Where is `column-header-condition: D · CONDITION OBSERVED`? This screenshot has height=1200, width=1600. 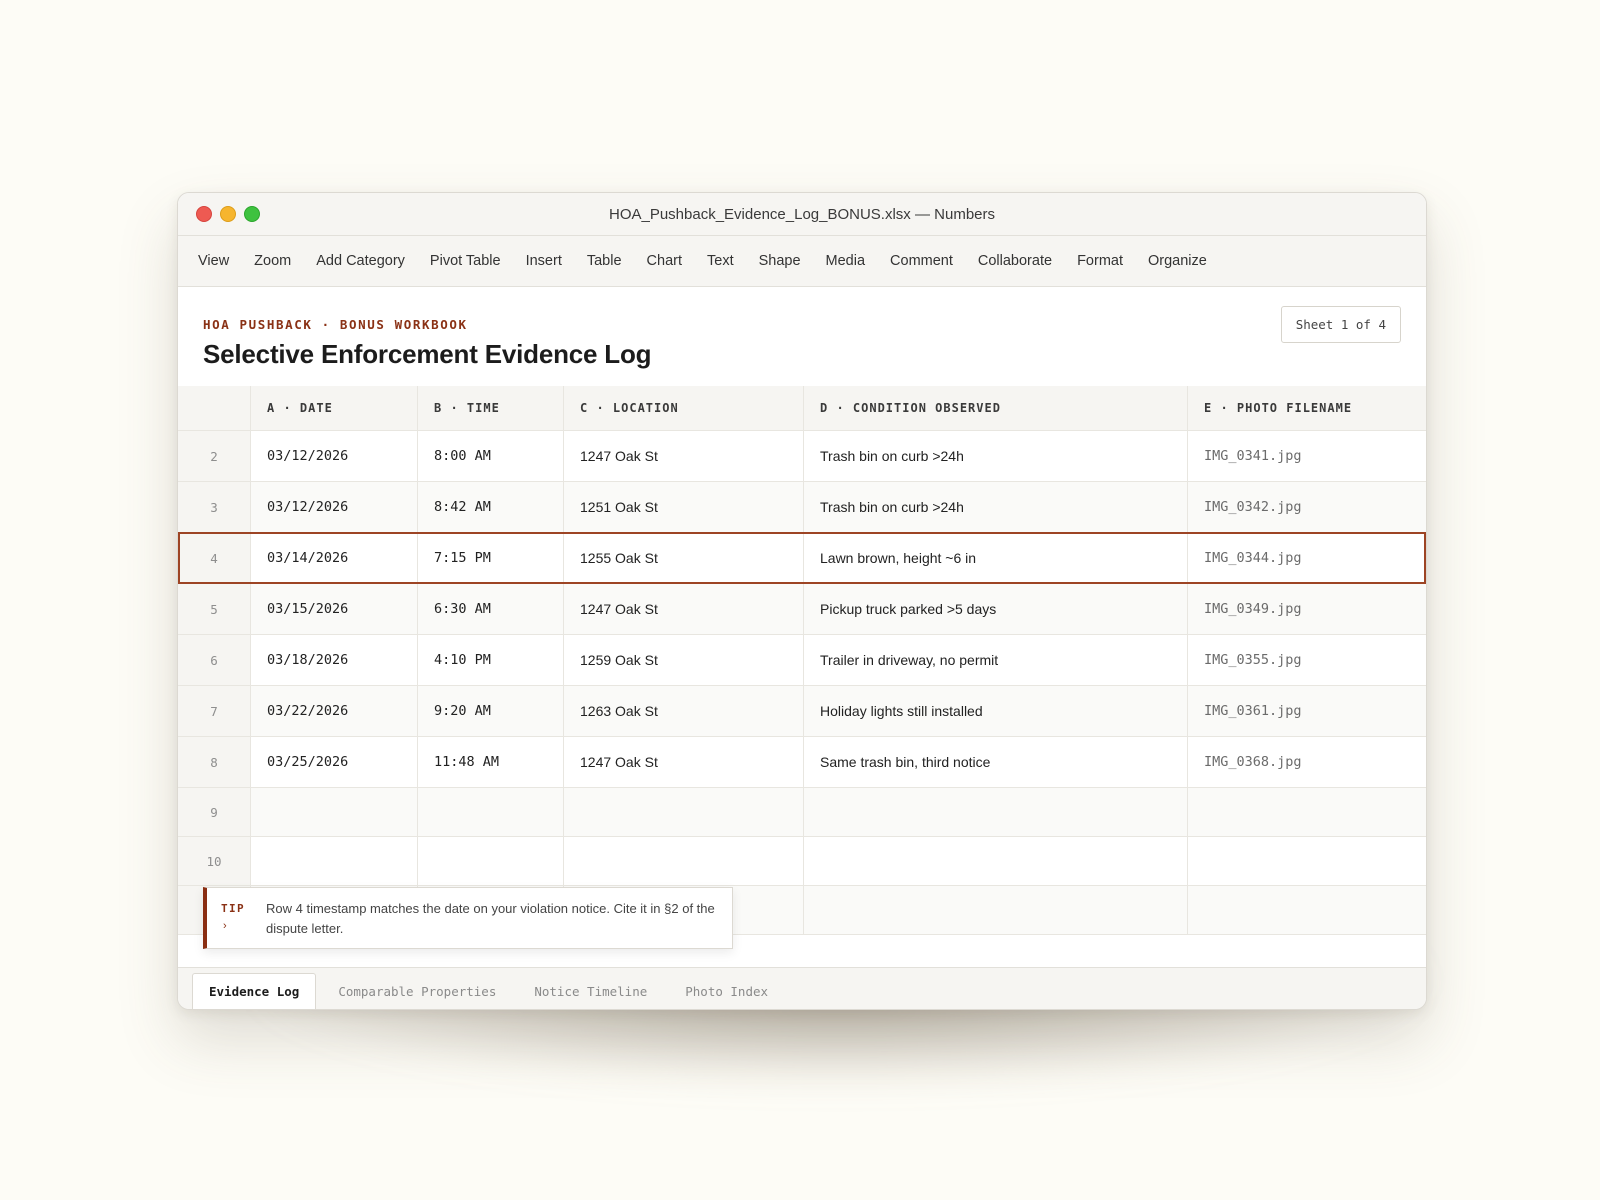
column-header-condition: D · CONDITION OBSERVED is located at coordinates (996, 408).